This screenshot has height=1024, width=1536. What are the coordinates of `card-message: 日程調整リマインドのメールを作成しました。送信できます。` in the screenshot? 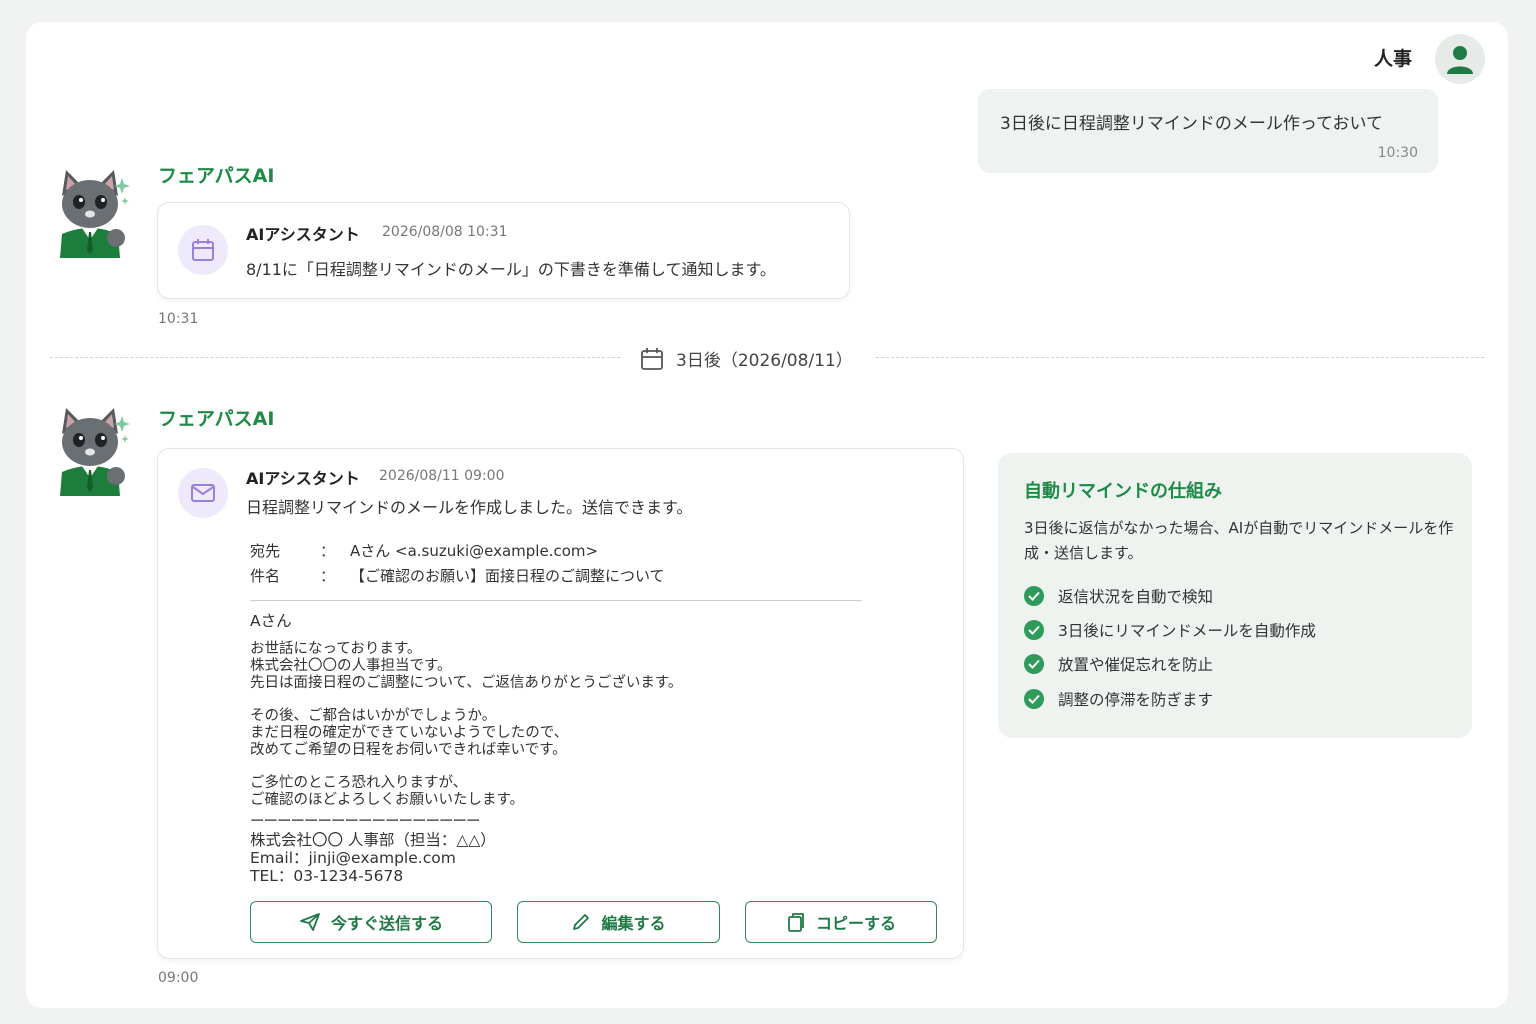 It's located at (469, 507).